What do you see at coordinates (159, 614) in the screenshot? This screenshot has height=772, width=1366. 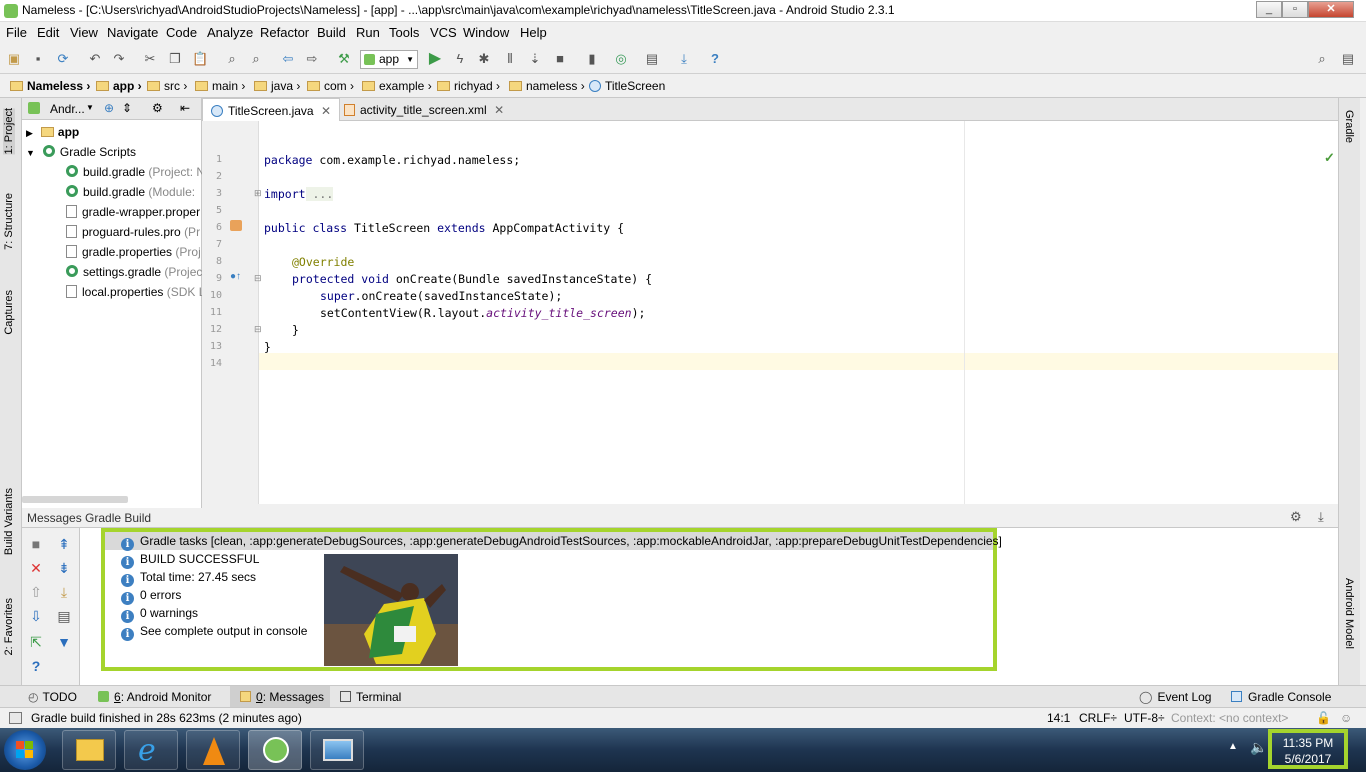 I see `message-row: i0 warnings` at bounding box center [159, 614].